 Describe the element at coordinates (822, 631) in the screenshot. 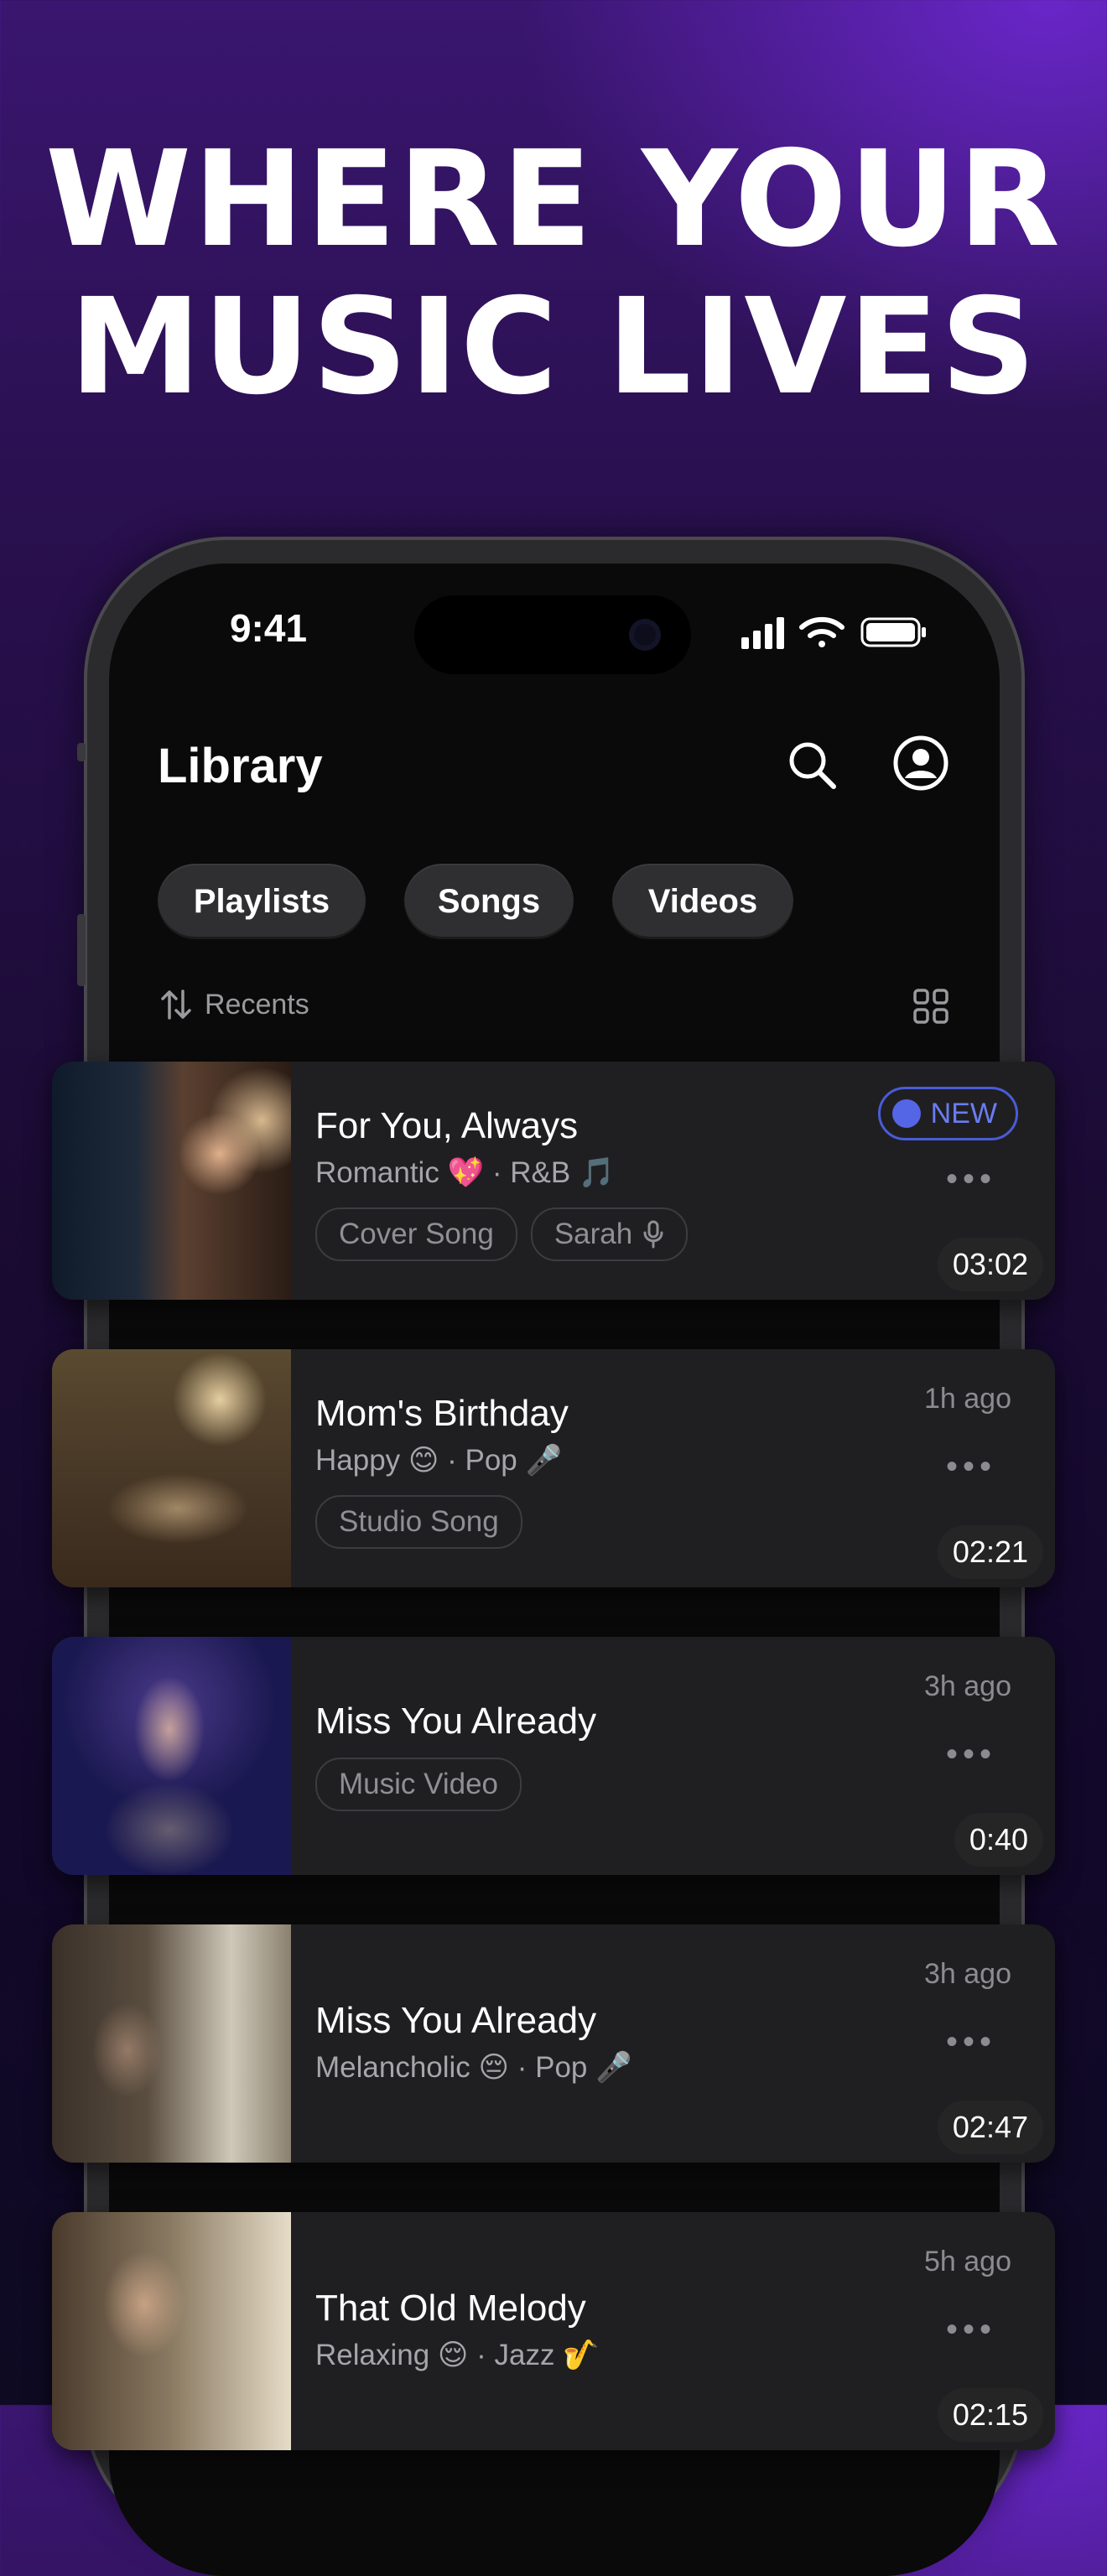

I see `wifi-icon` at that location.